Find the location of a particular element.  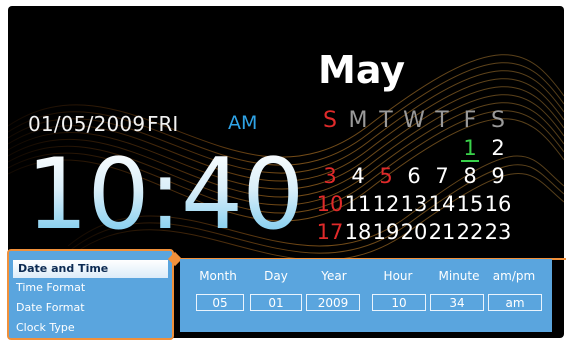

menu-item-clock-type: Clock Type is located at coordinates (90, 328).